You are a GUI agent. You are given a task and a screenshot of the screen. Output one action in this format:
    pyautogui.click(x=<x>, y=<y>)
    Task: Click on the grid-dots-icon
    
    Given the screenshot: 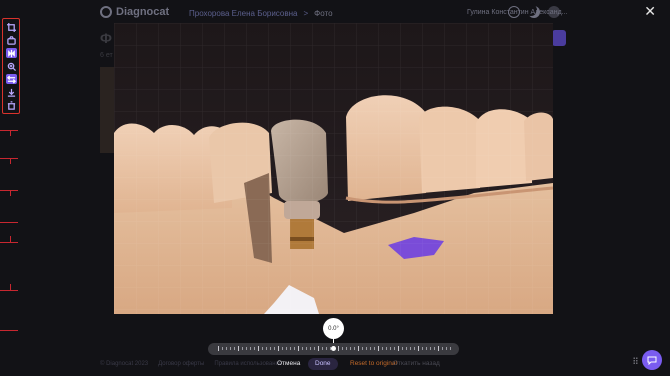 What is the action you would take?
    pyautogui.click(x=635, y=360)
    